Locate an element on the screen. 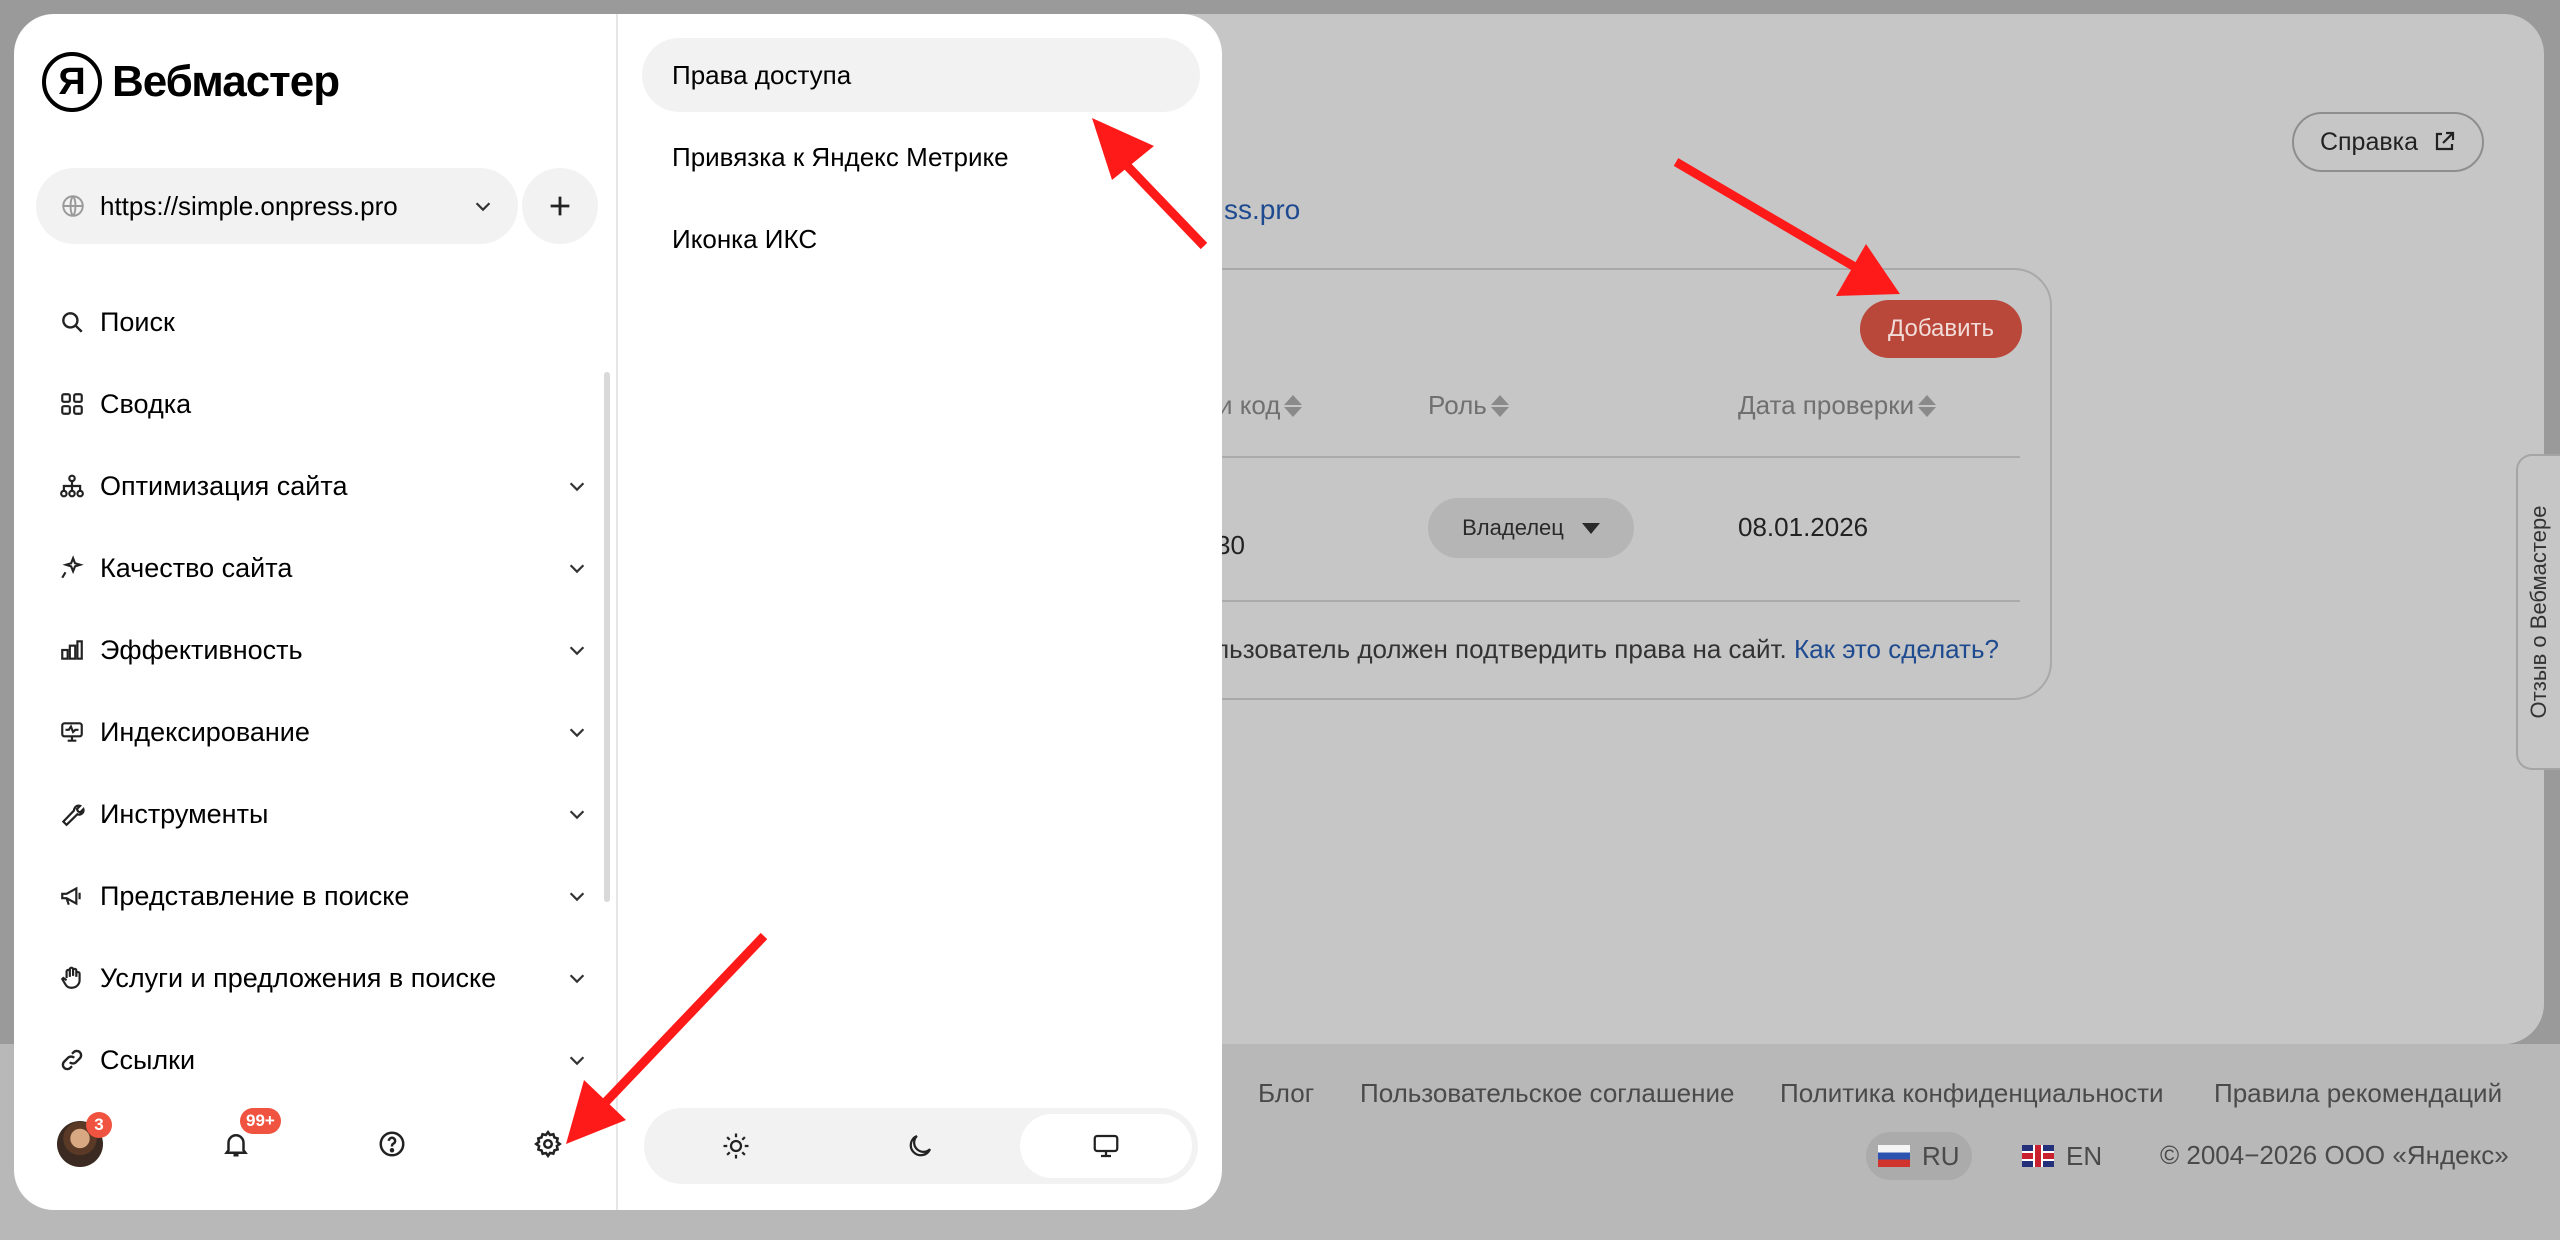 The width and height of the screenshot is (2560, 1240). logo-text: Вебмастер is located at coordinates (226, 81).